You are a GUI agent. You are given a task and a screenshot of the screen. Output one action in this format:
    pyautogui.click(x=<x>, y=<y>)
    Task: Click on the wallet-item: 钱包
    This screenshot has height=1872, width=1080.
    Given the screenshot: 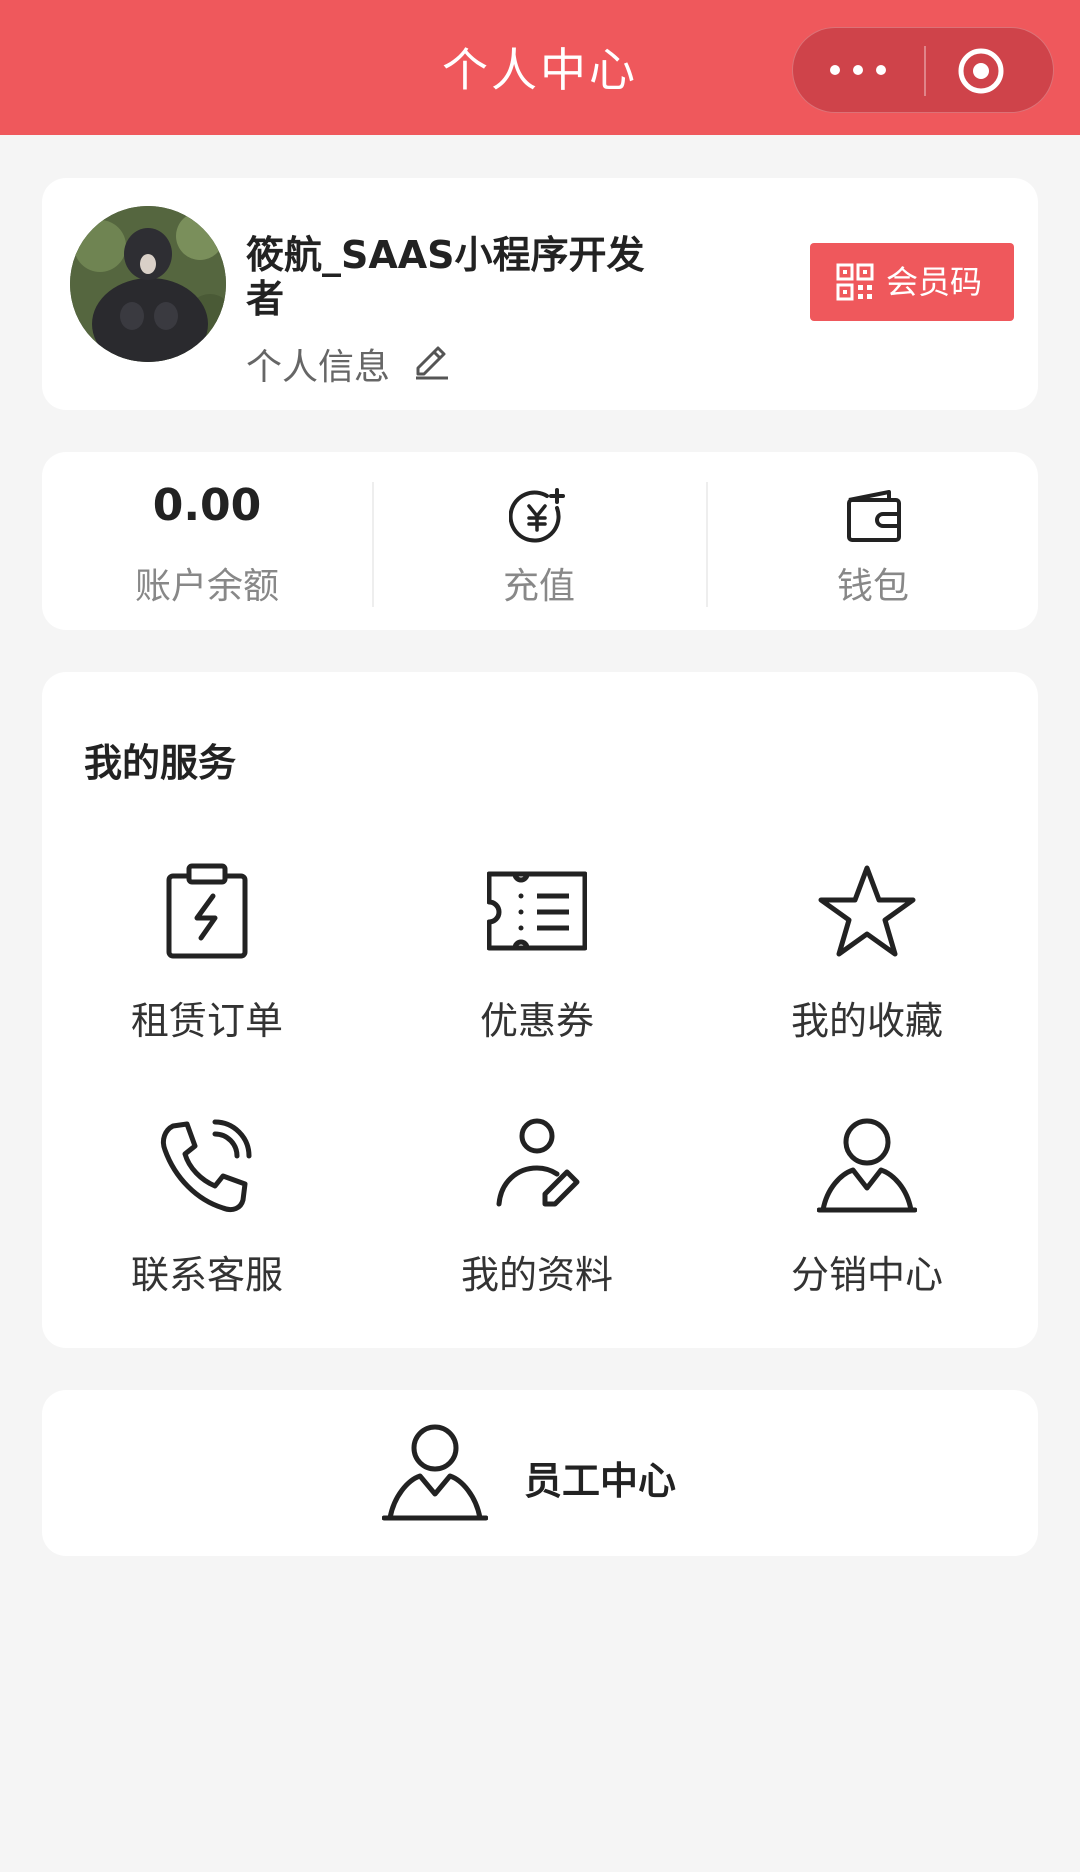 What is the action you would take?
    pyautogui.click(x=873, y=542)
    